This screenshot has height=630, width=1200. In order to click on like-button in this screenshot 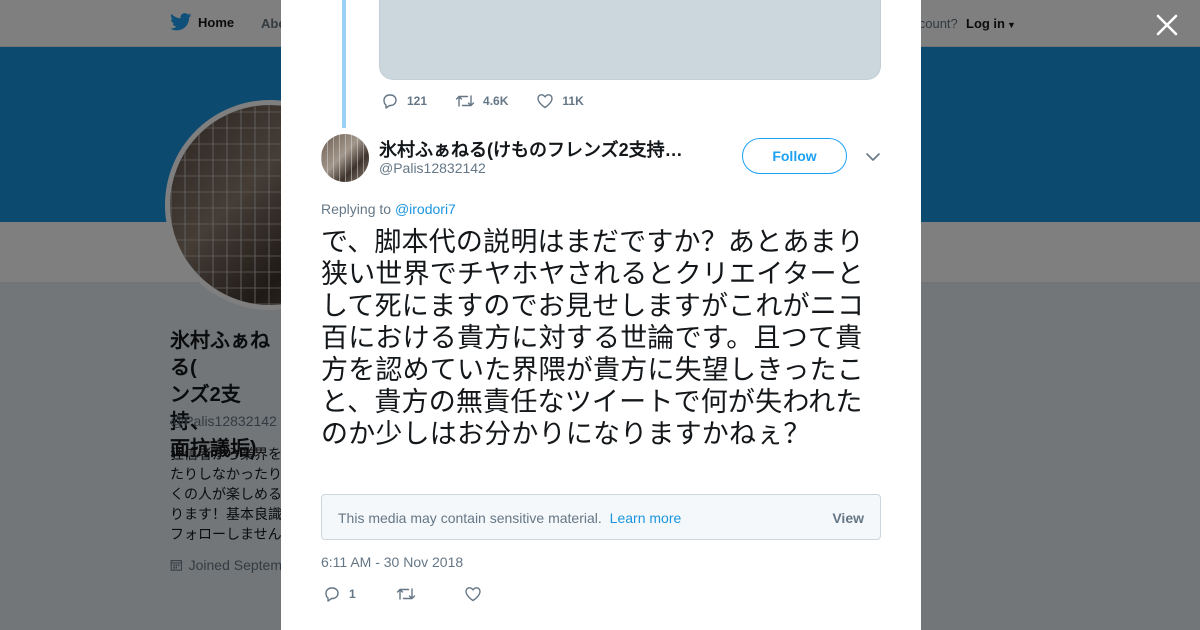, I will do `click(477, 594)`.